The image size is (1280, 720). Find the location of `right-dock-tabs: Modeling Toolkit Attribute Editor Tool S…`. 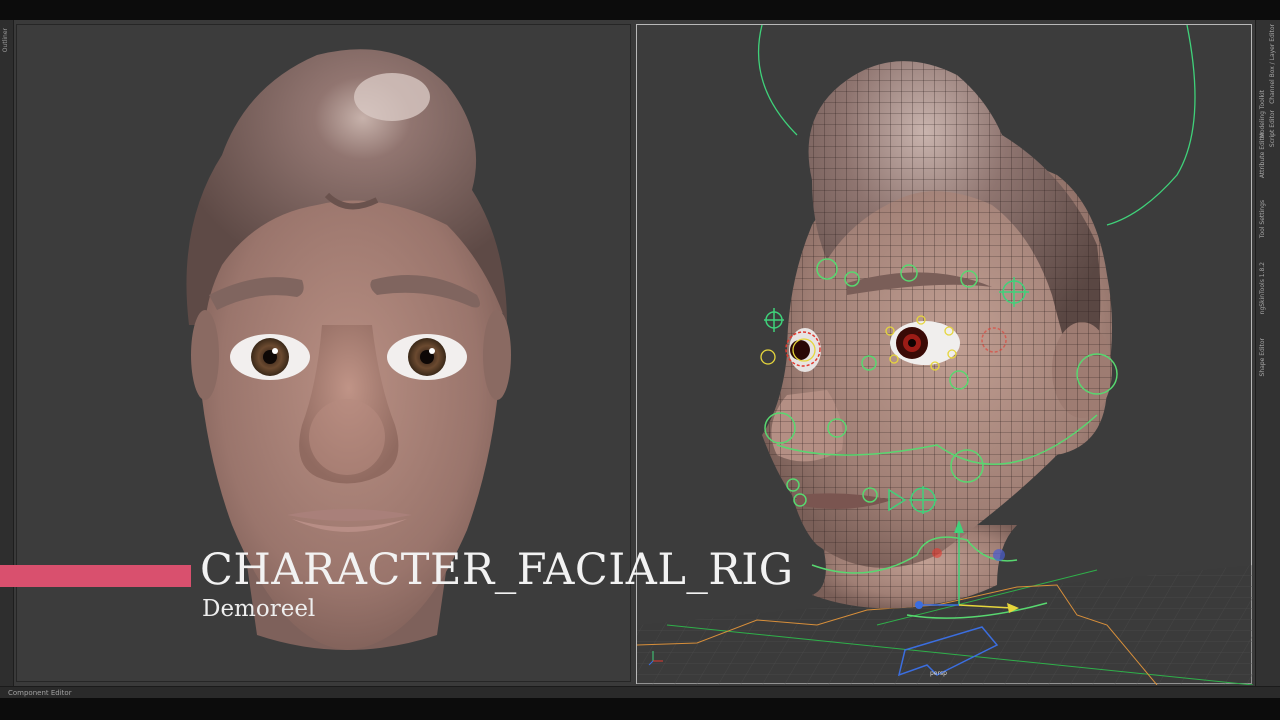

right-dock-tabs: Modeling Toolkit Attribute Editor Tool S… is located at coordinates (1267, 353).